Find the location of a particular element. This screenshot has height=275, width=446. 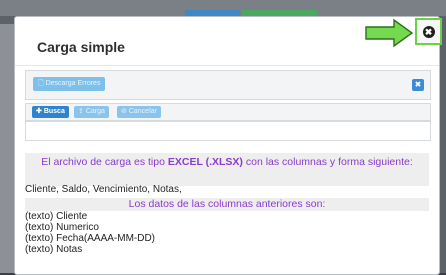

close-circle-icon: ✖ is located at coordinates (428, 31).